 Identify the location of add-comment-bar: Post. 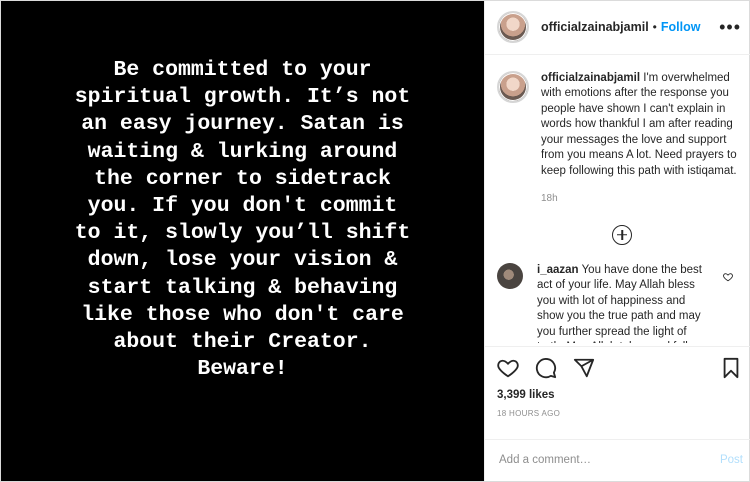
(617, 459).